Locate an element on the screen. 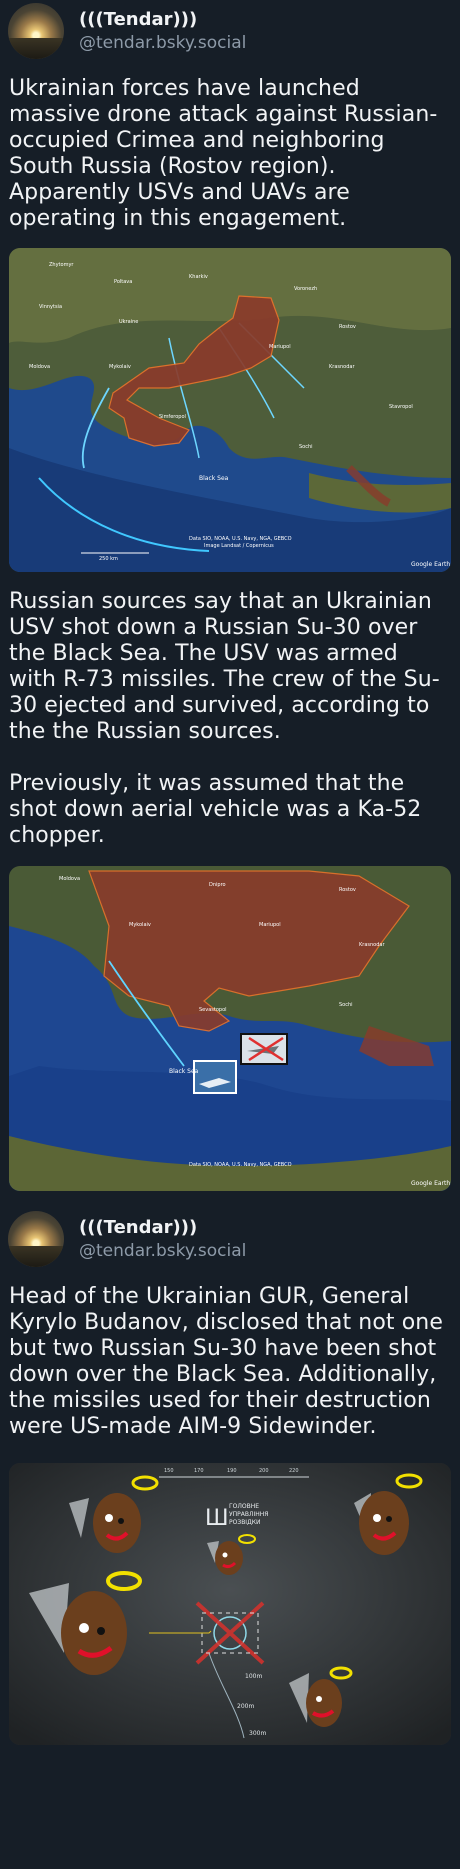 This screenshot has height=1869, width=460. heading-tick: 220 is located at coordinates (294, 1471).